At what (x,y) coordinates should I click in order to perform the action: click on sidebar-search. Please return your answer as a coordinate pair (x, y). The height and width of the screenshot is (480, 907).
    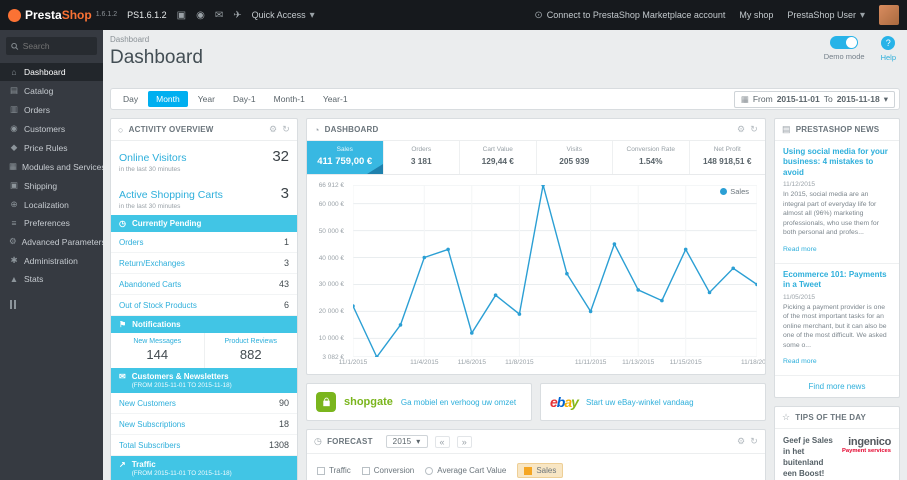
    Looking at the image, I should click on (51, 46).